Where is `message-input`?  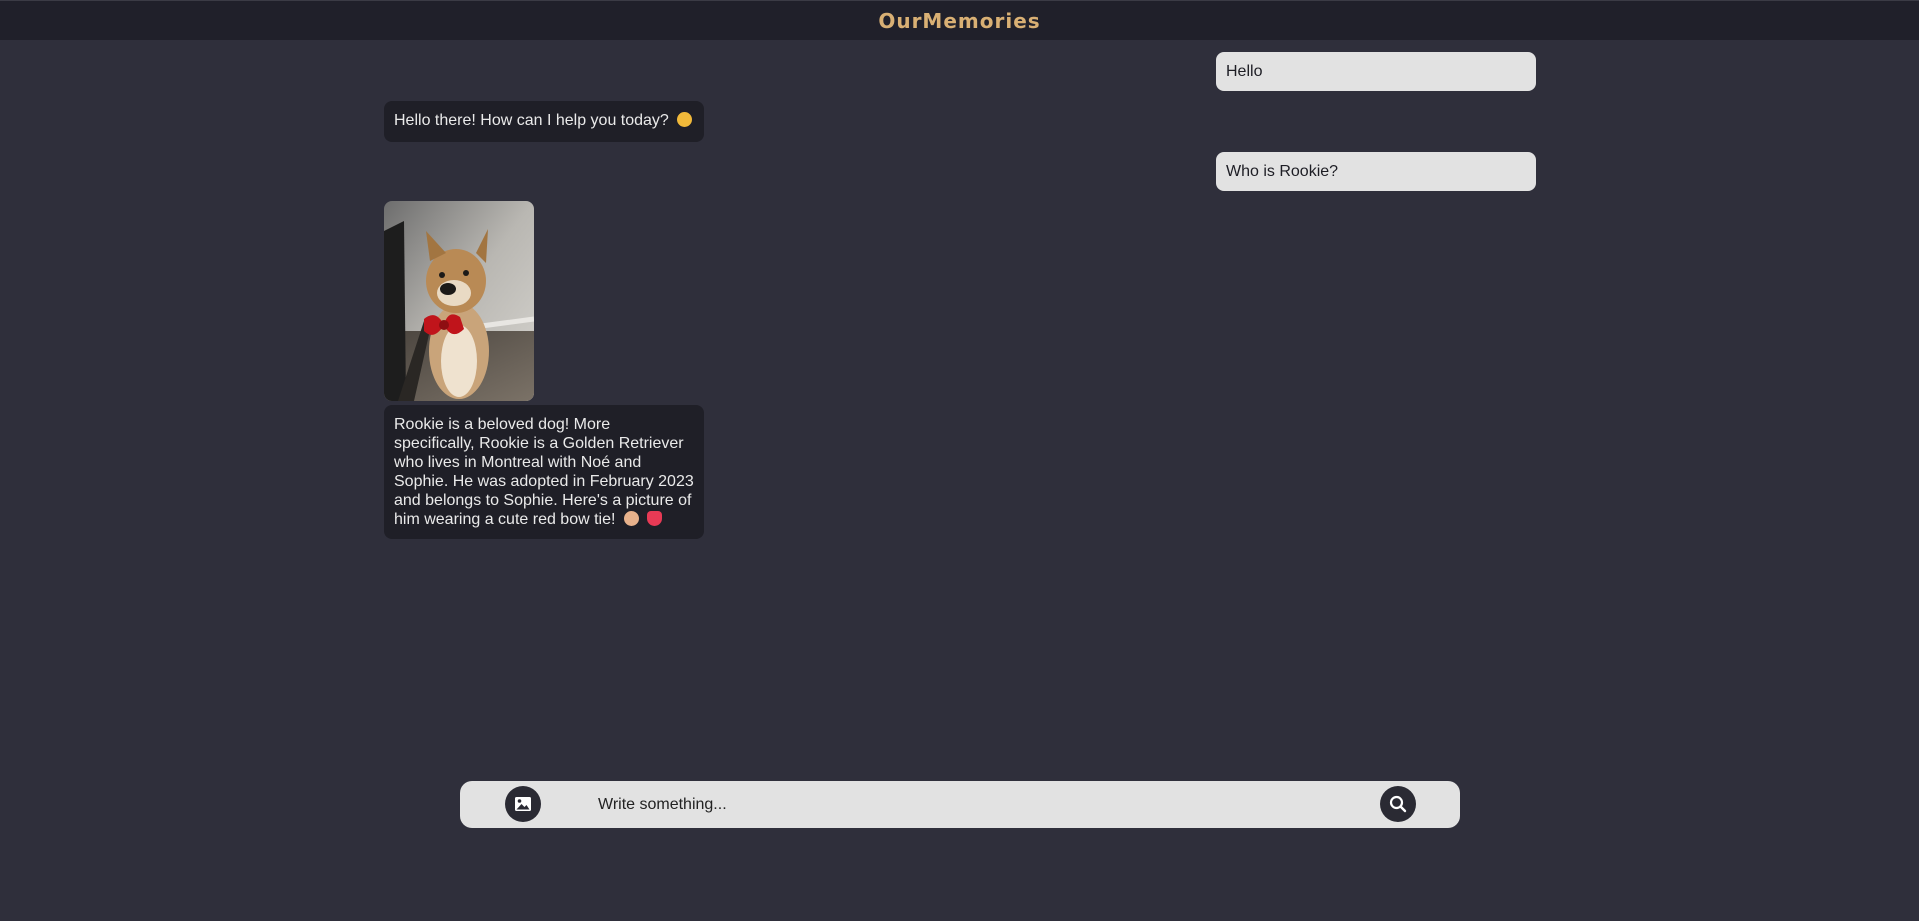
message-input is located at coordinates (958, 805).